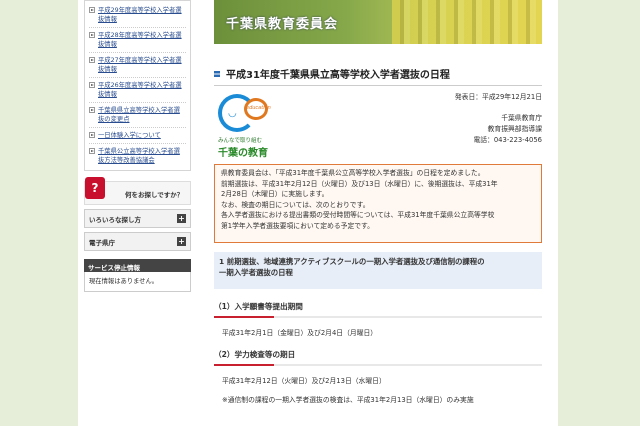  What do you see at coordinates (282, 22) in the screenshot?
I see `site-title: 千葉県教育委員会` at bounding box center [282, 22].